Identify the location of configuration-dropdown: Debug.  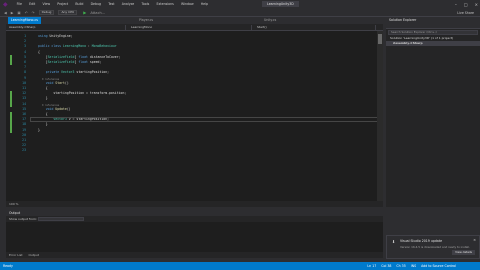
(46, 12).